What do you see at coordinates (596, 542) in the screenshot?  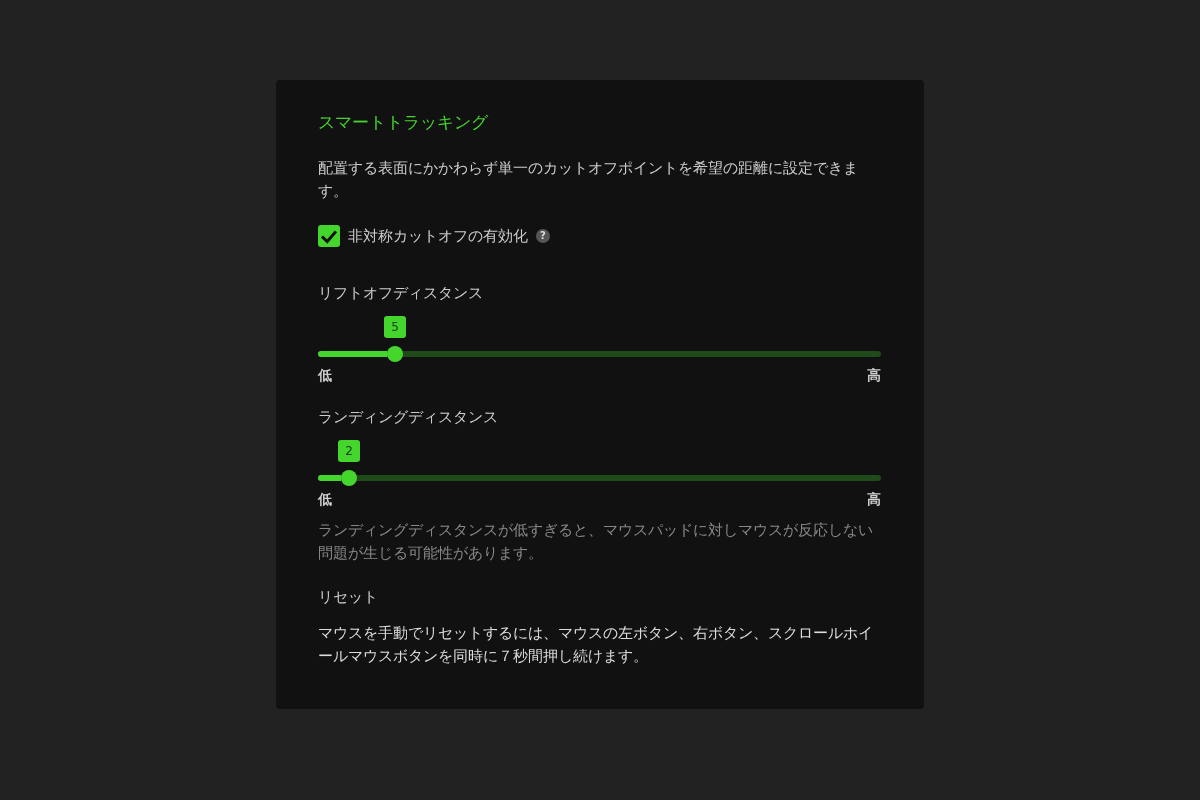 I see `warning-text: ランディングディスタンスが低すぎると、マウスパッドに対しマウスが反応しない問題が生じる可能性があります。` at bounding box center [596, 542].